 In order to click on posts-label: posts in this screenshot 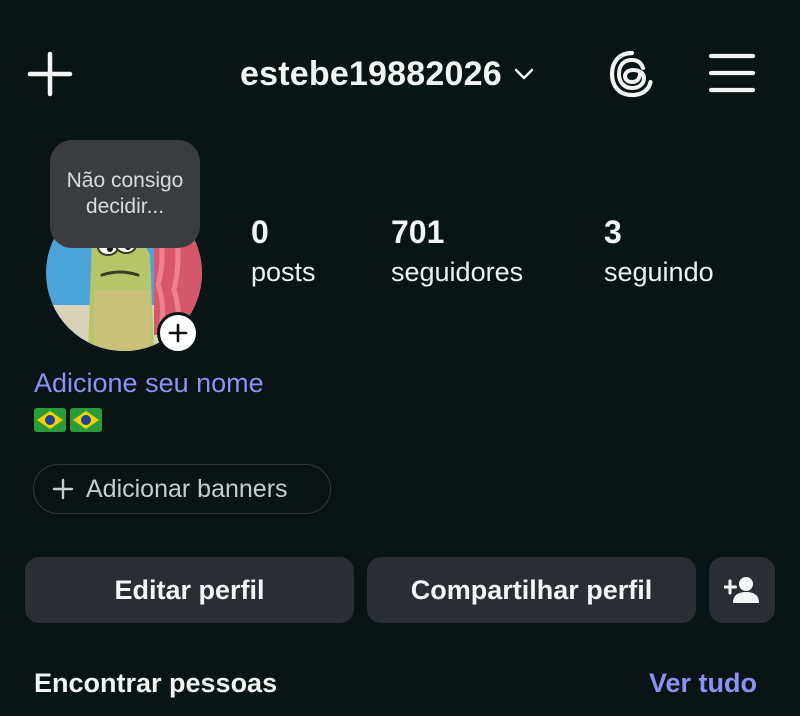, I will do `click(283, 272)`.